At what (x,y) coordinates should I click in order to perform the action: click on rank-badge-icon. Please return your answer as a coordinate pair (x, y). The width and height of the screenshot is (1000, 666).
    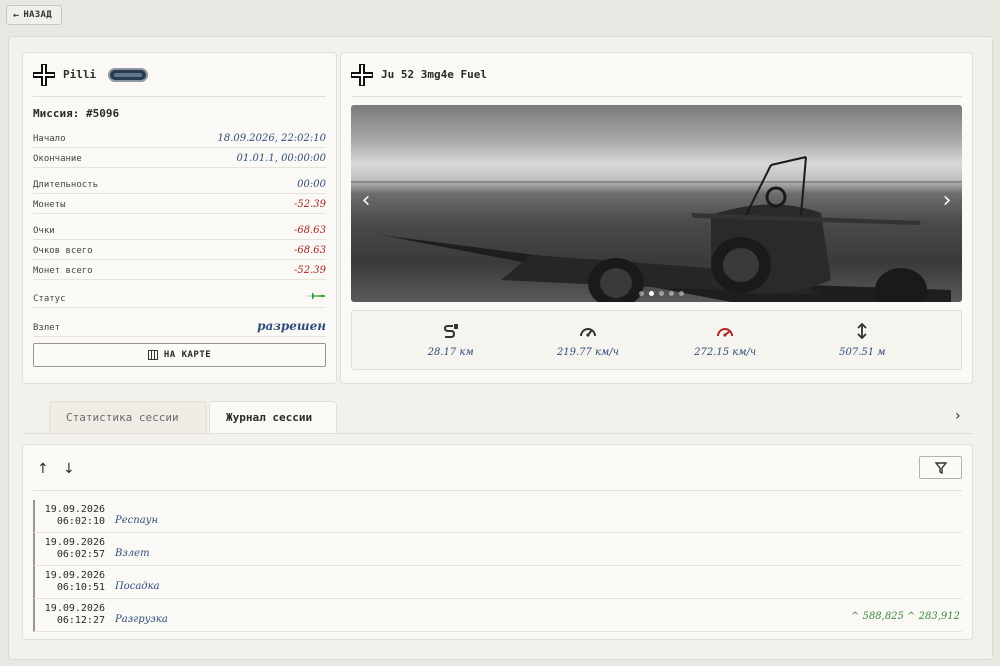
    Looking at the image, I should click on (128, 74).